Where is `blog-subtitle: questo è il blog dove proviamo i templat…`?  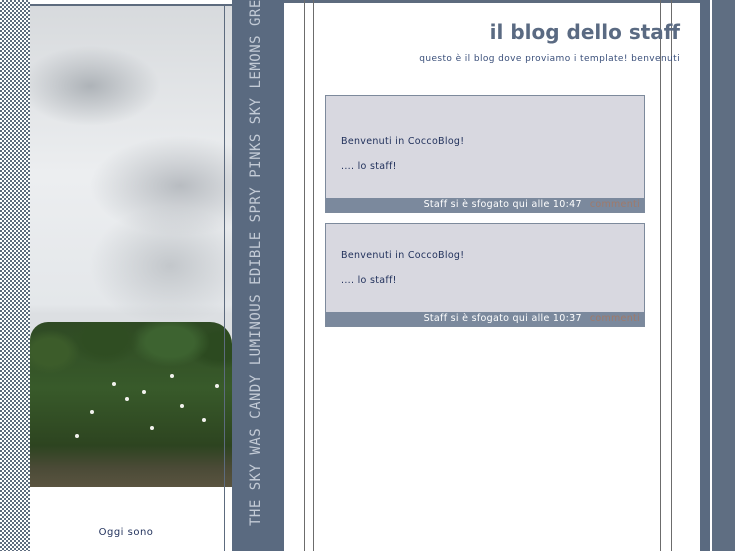
blog-subtitle: questo è il blog dove proviamo i templat… is located at coordinates (549, 59).